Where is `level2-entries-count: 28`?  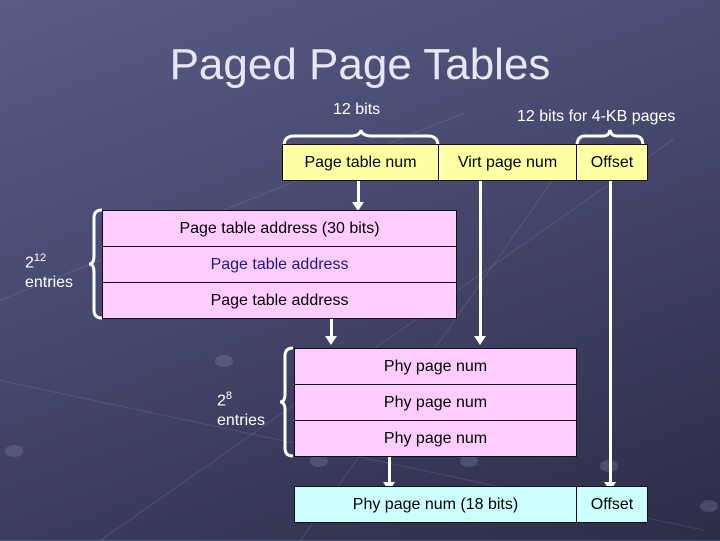 level2-entries-count: 28 is located at coordinates (224, 400).